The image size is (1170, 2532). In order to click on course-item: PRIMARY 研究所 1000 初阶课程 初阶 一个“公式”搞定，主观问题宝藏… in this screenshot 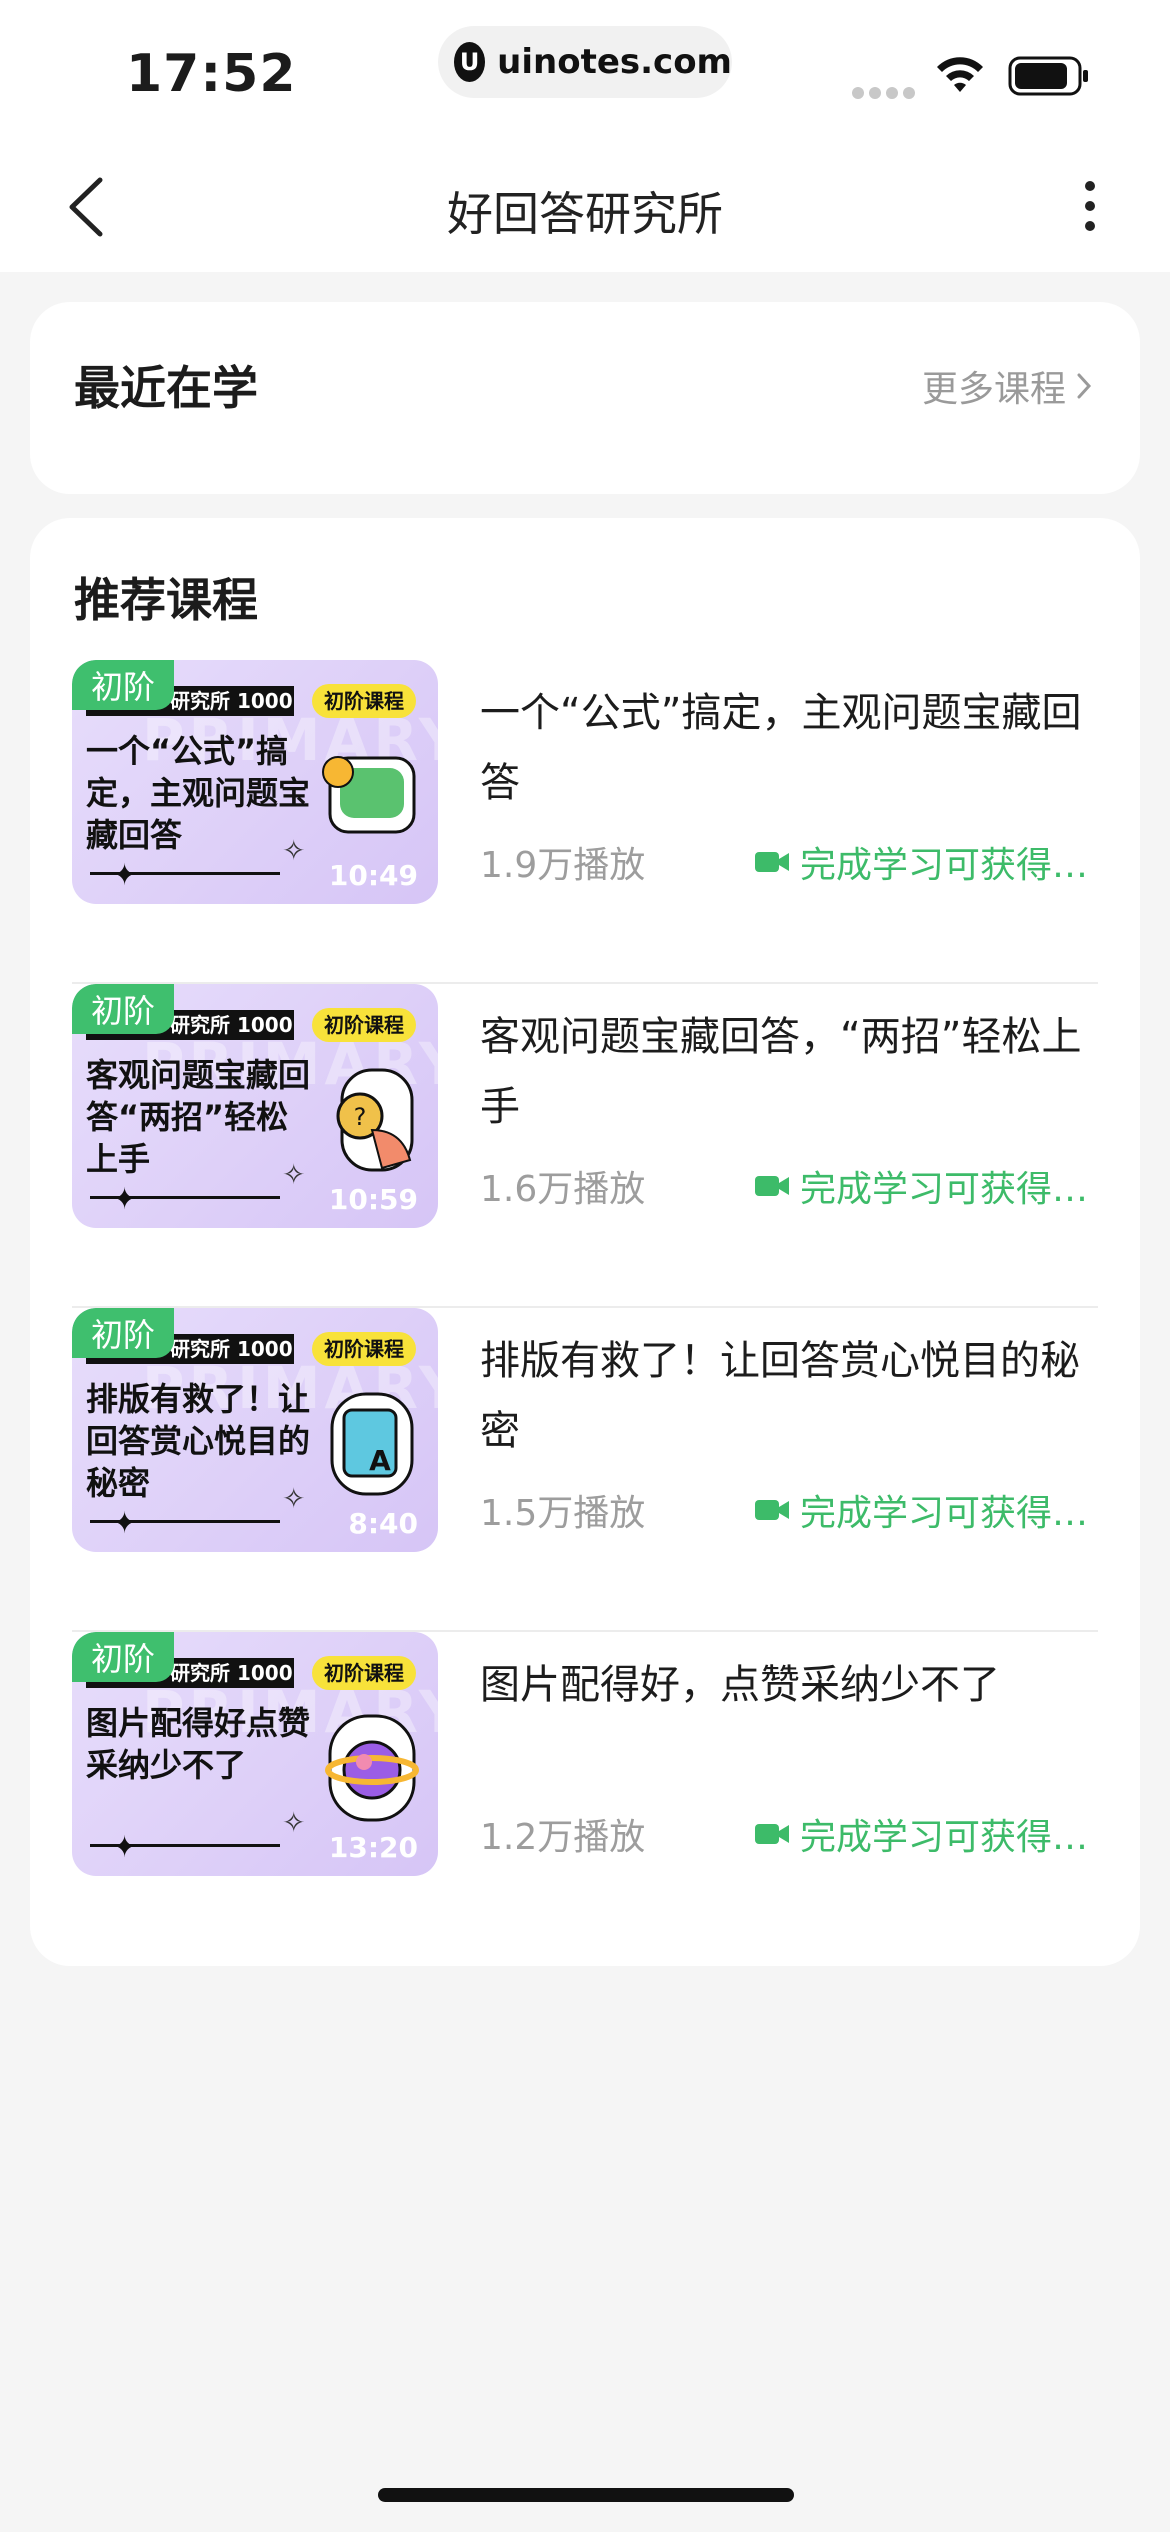, I will do `click(585, 822)`.